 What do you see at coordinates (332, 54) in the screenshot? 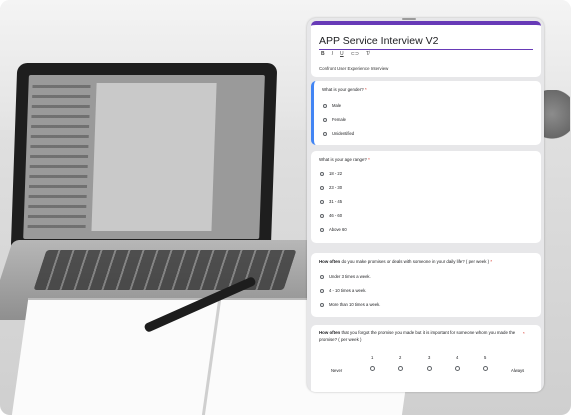
I see `italic-icon: I` at bounding box center [332, 54].